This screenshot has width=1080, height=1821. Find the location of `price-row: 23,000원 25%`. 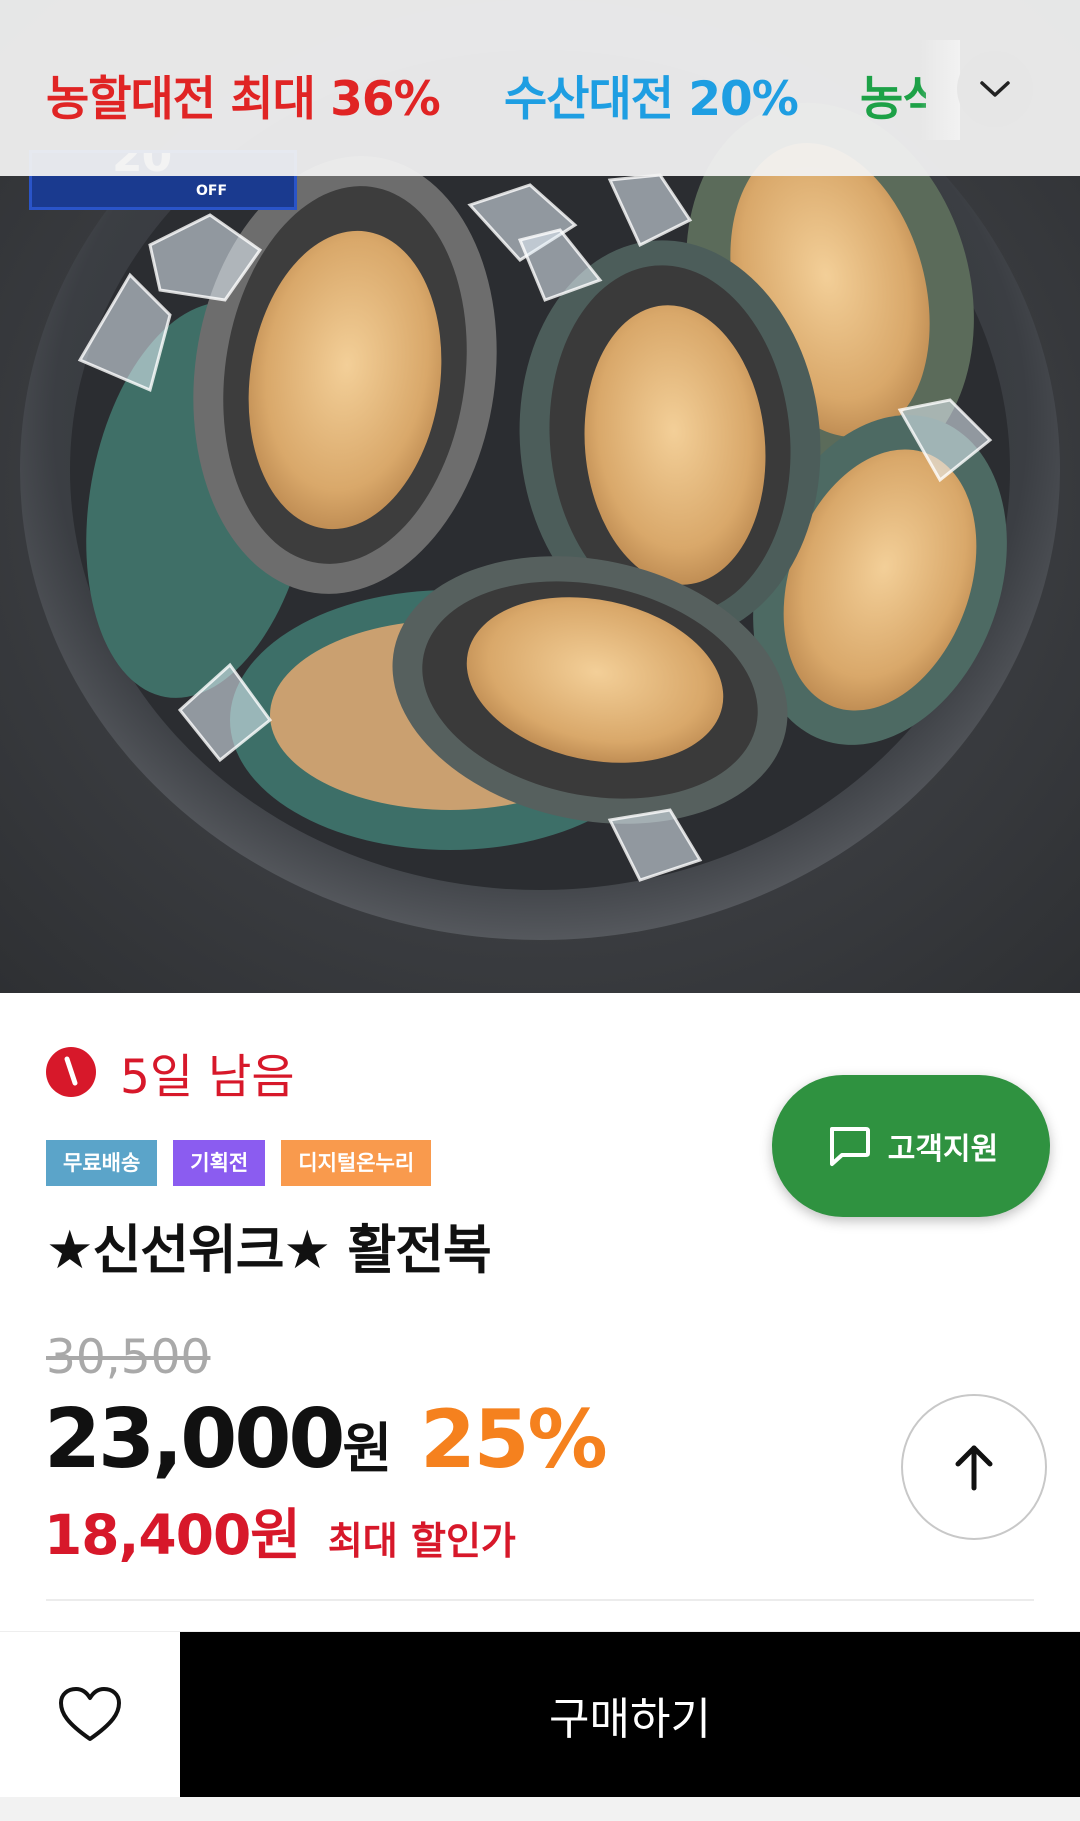

price-row: 23,000원 25% is located at coordinates (326, 1439).